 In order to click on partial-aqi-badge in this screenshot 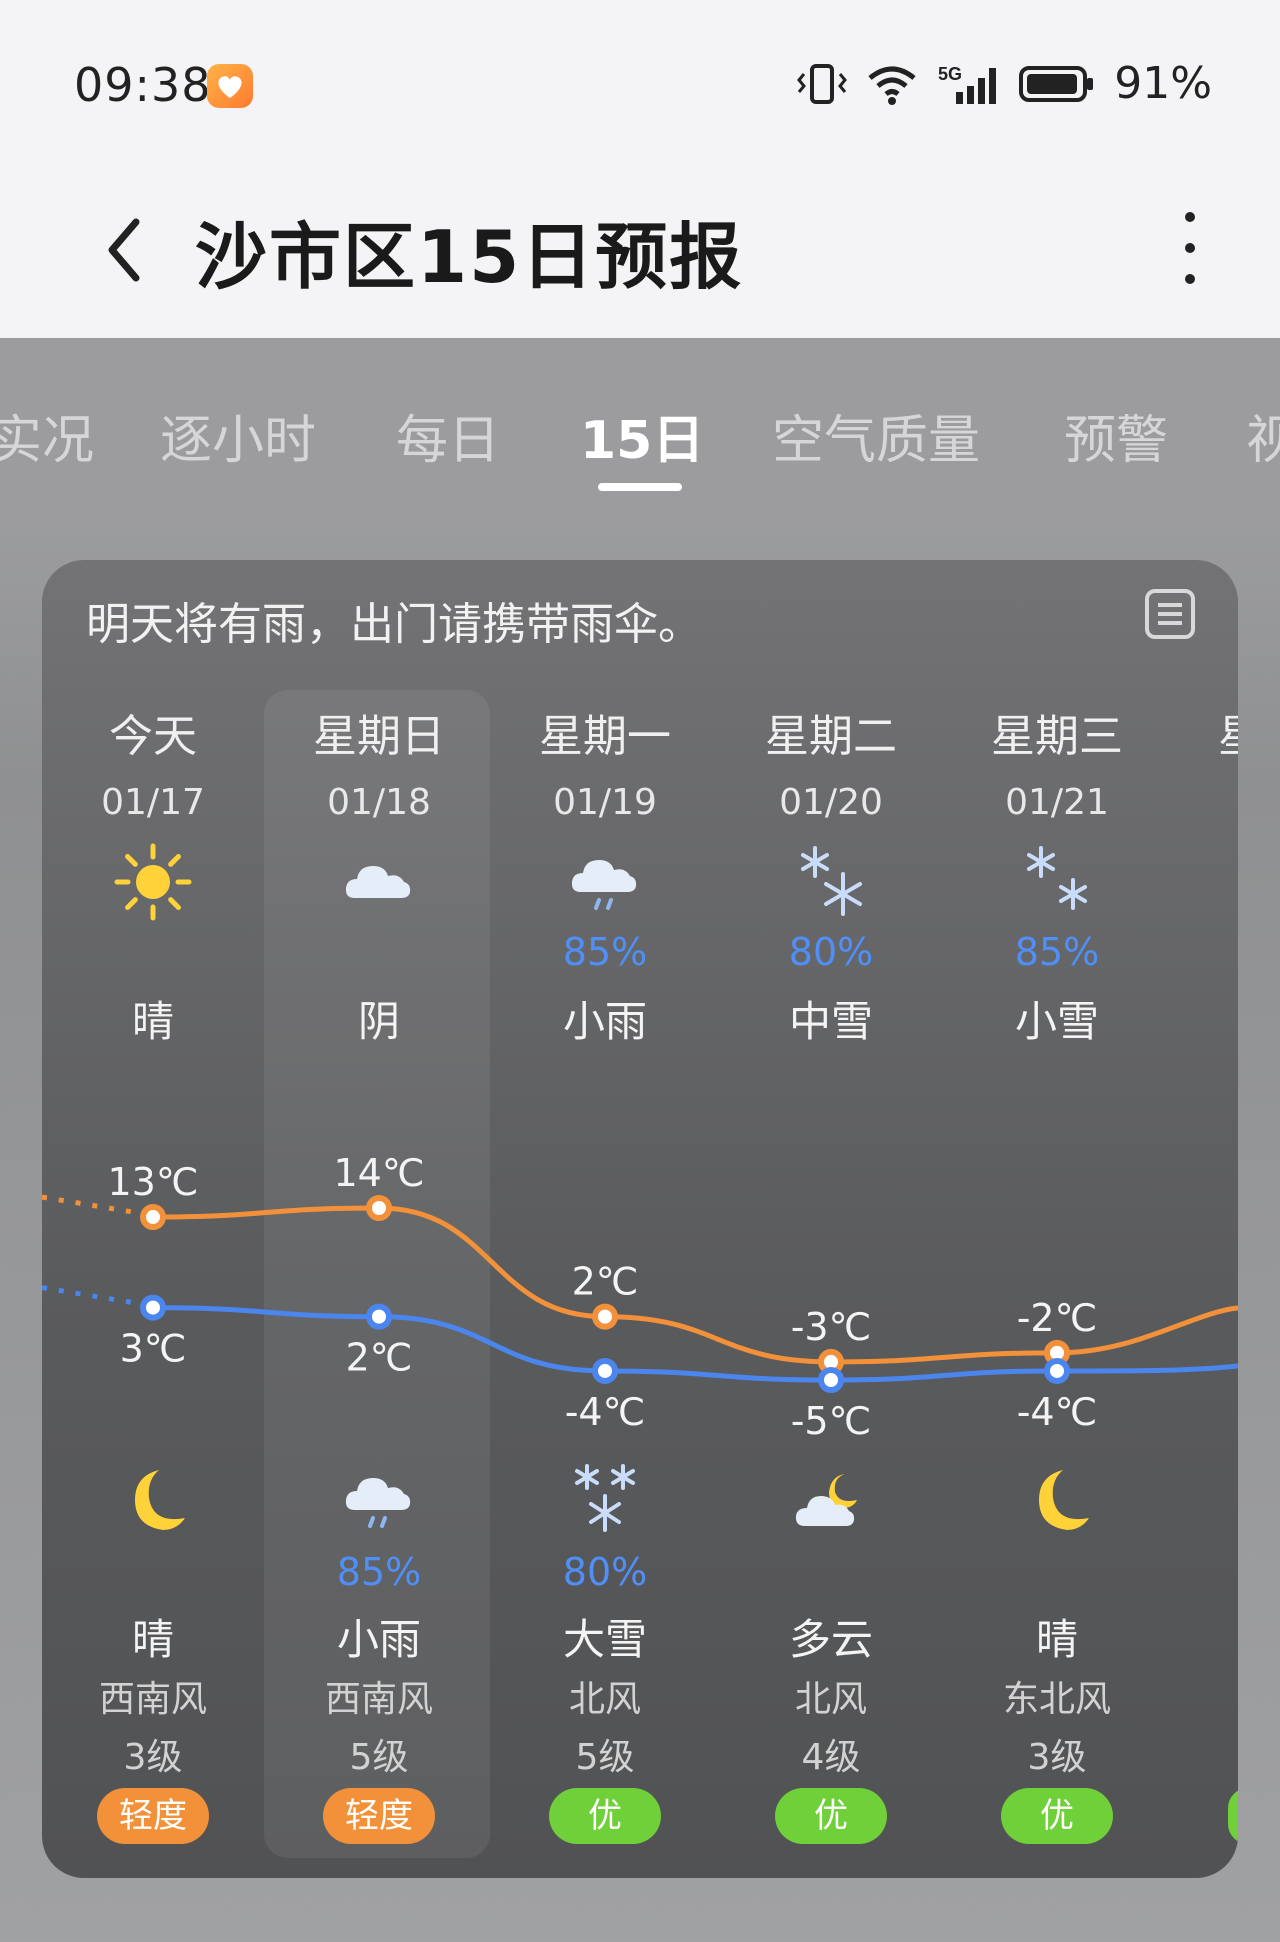, I will do `click(1233, 1816)`.